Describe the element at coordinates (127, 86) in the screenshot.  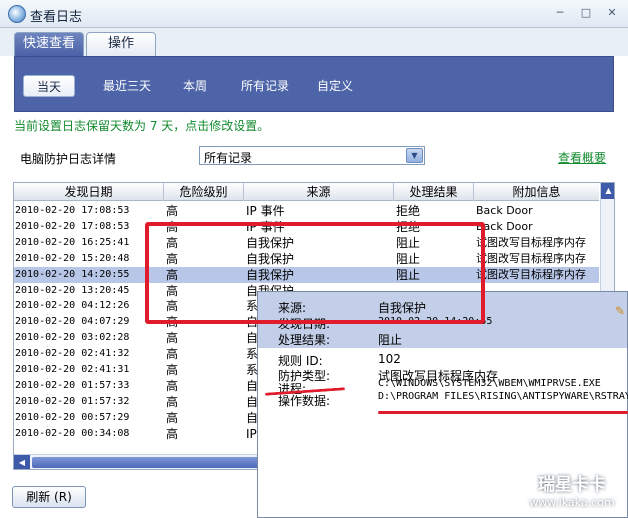
I see `filter-last-three-days: 最近三天` at that location.